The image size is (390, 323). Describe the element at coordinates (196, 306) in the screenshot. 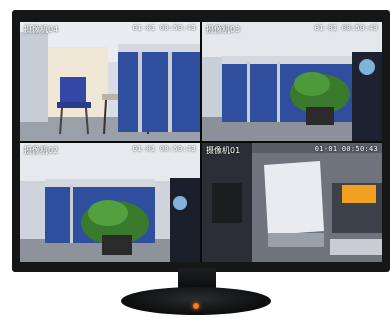

I see `power-indicator-light` at that location.